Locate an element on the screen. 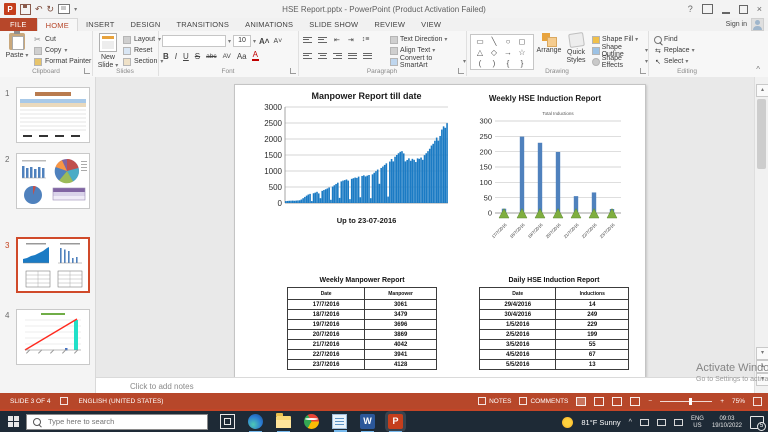 This screenshot has height=432, width=768. scroll-up-icon: ▴ is located at coordinates (762, 90).